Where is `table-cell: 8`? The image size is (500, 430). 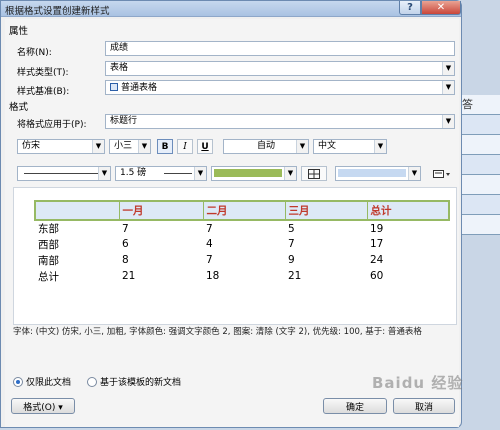
table-cell: 8 is located at coordinates (125, 260).